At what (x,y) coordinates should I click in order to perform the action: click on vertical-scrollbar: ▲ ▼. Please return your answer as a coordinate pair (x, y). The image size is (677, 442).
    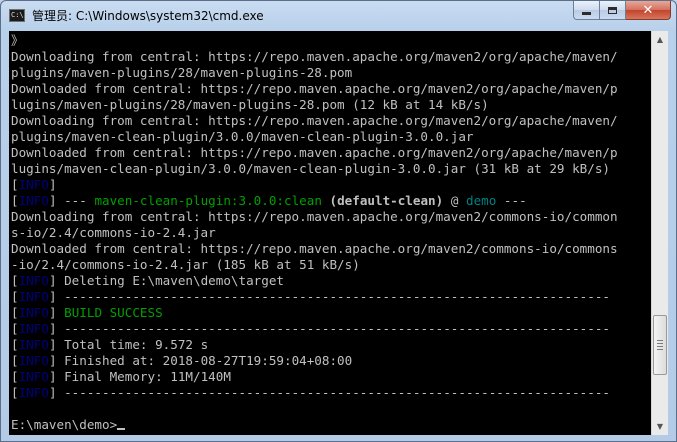
    Looking at the image, I should click on (659, 233).